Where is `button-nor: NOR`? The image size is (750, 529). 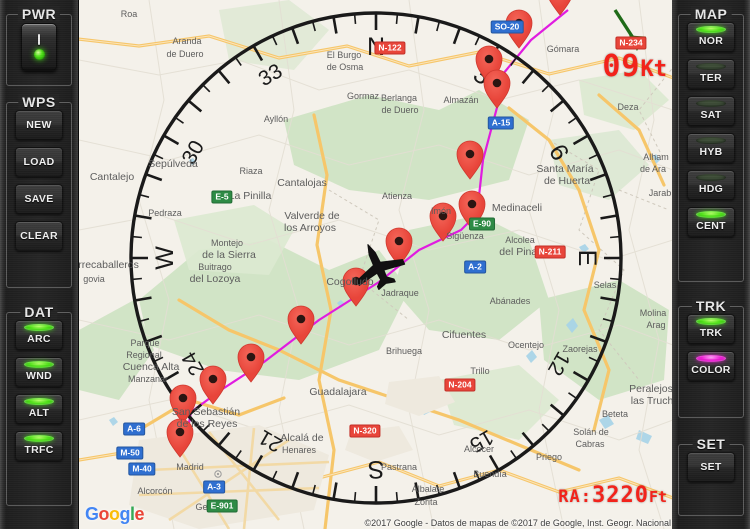
button-nor: NOR is located at coordinates (711, 37).